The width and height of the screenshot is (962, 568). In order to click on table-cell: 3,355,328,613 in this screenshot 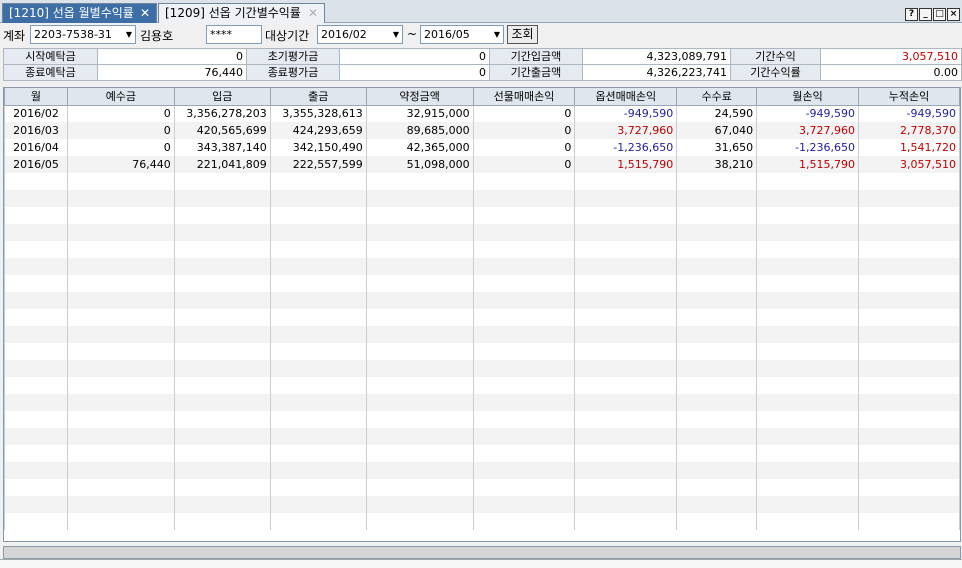, I will do `click(318, 113)`.